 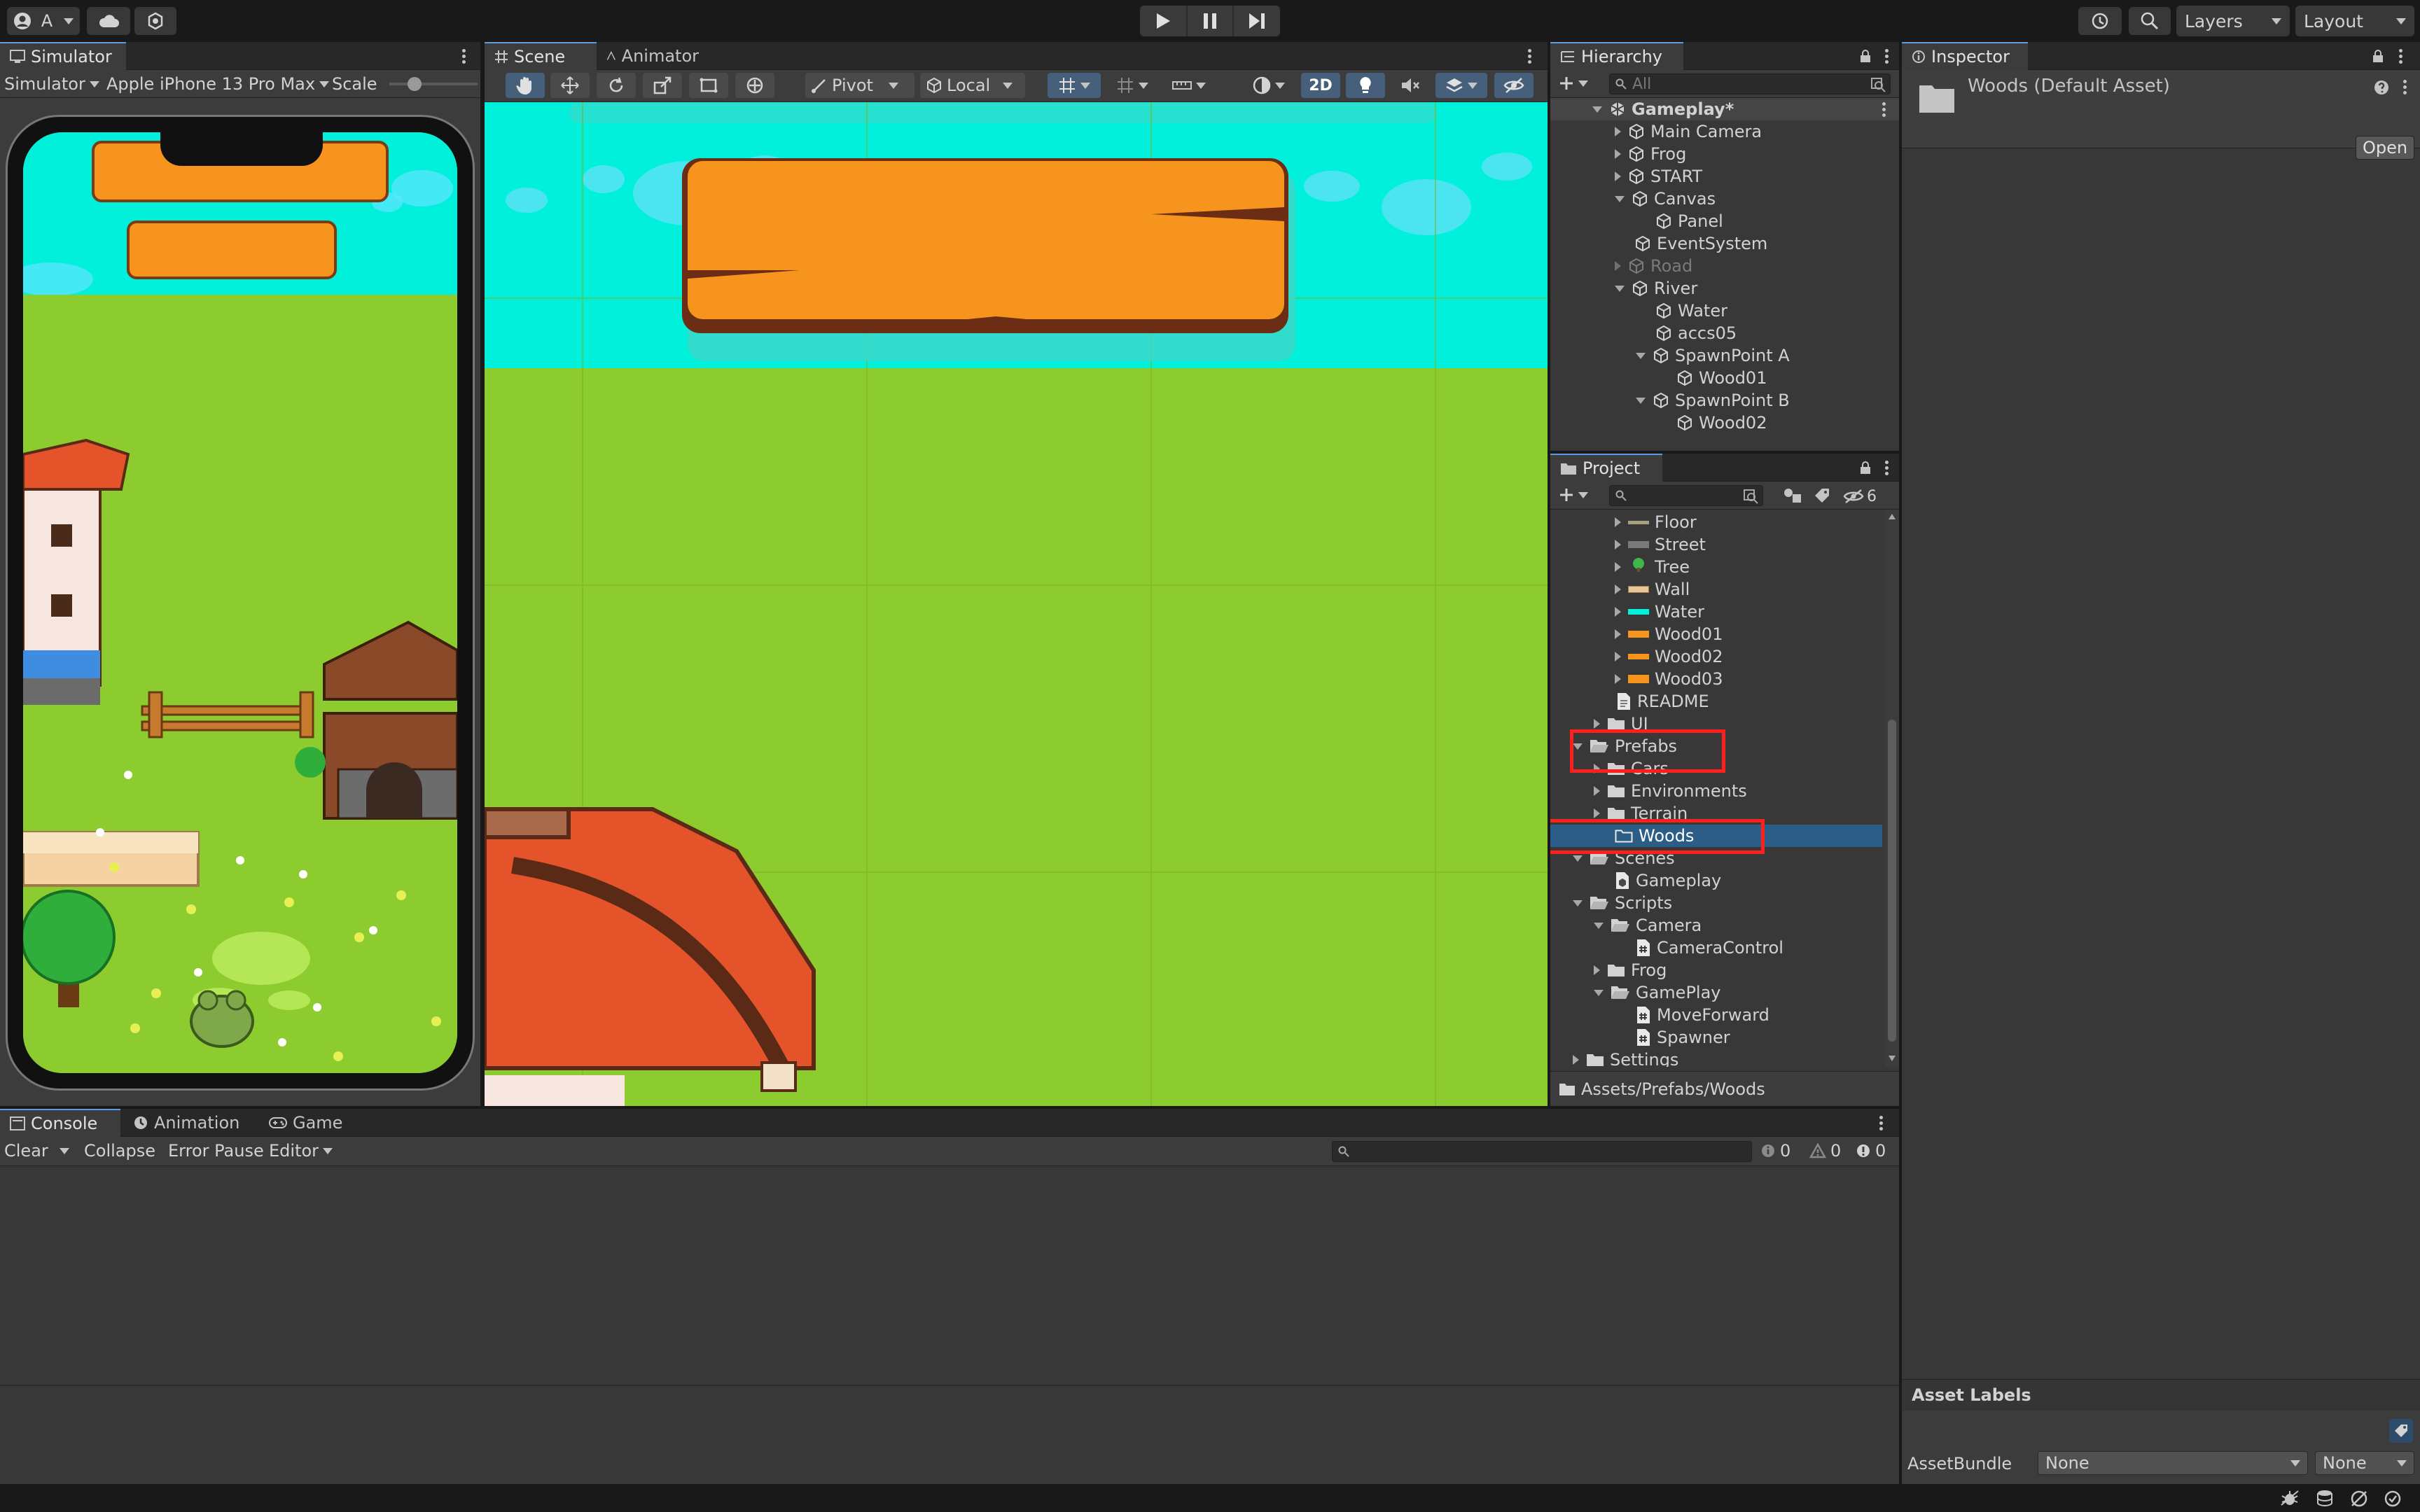 I want to click on lock-icon, so click(x=1865, y=468).